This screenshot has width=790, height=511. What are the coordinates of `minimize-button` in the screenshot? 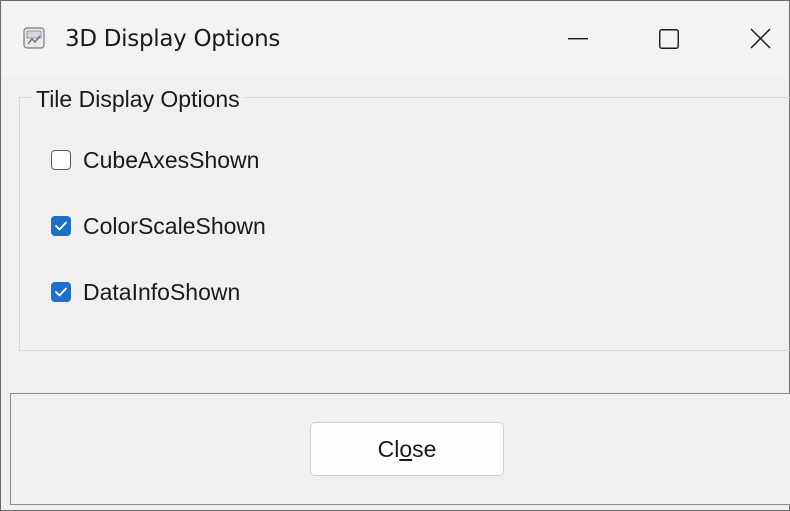 It's located at (578, 39).